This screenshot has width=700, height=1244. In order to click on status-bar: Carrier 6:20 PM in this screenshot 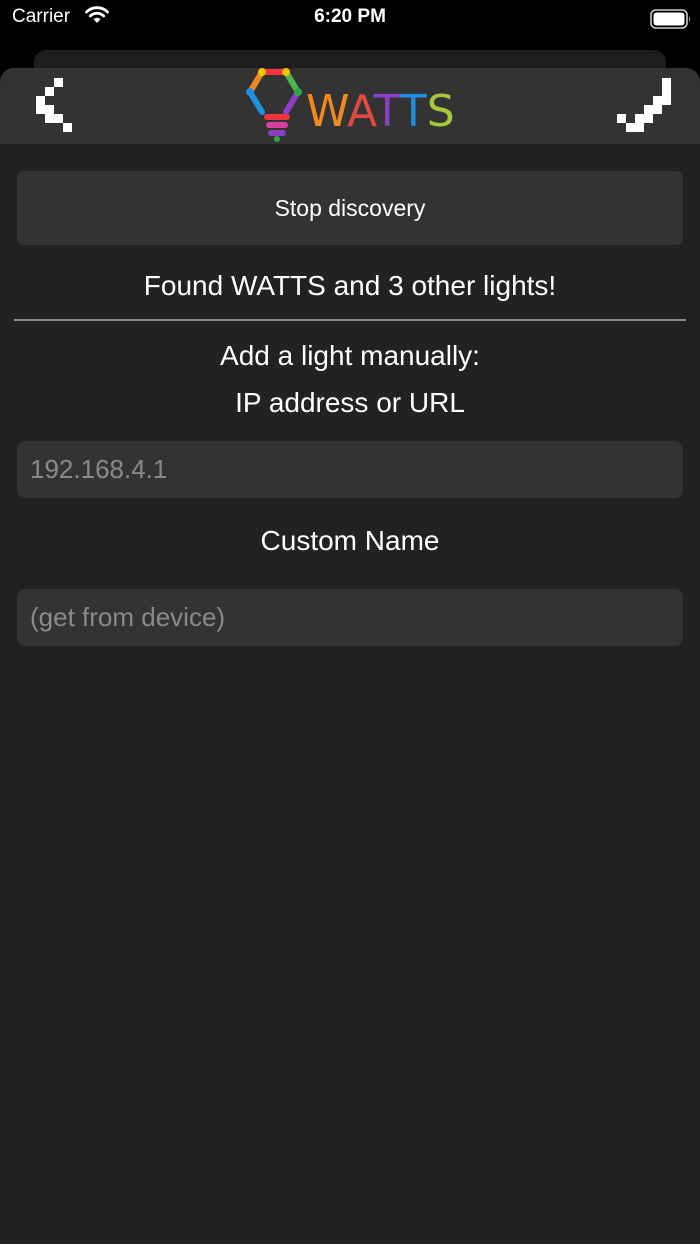, I will do `click(350, 20)`.